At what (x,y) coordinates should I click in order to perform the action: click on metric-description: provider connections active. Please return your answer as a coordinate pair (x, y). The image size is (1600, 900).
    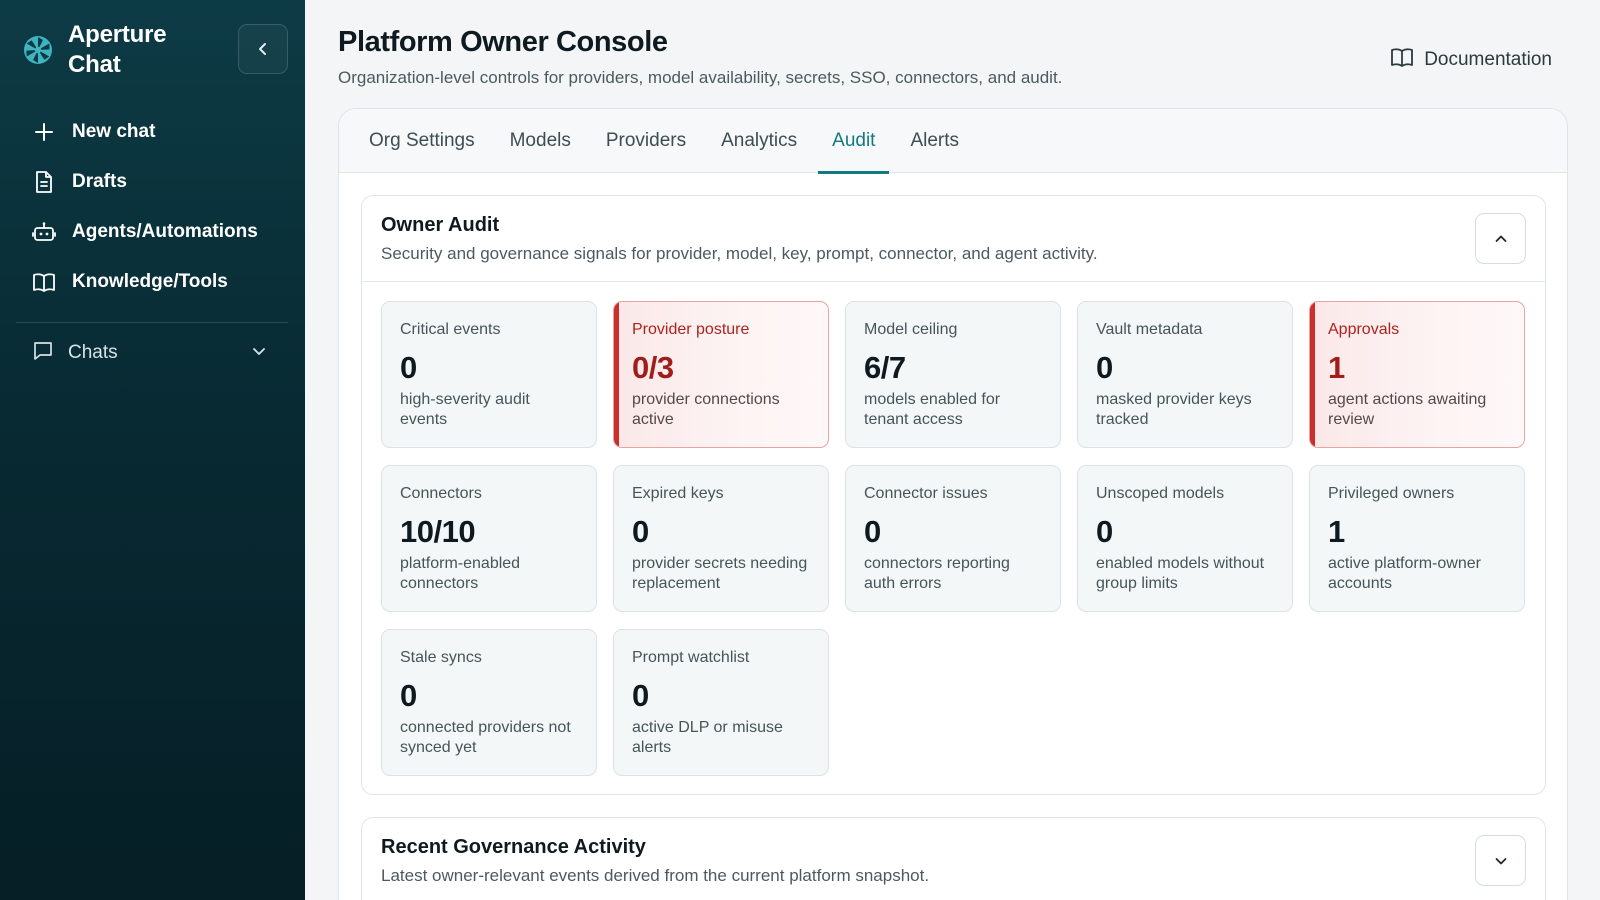
    Looking at the image, I should click on (706, 409).